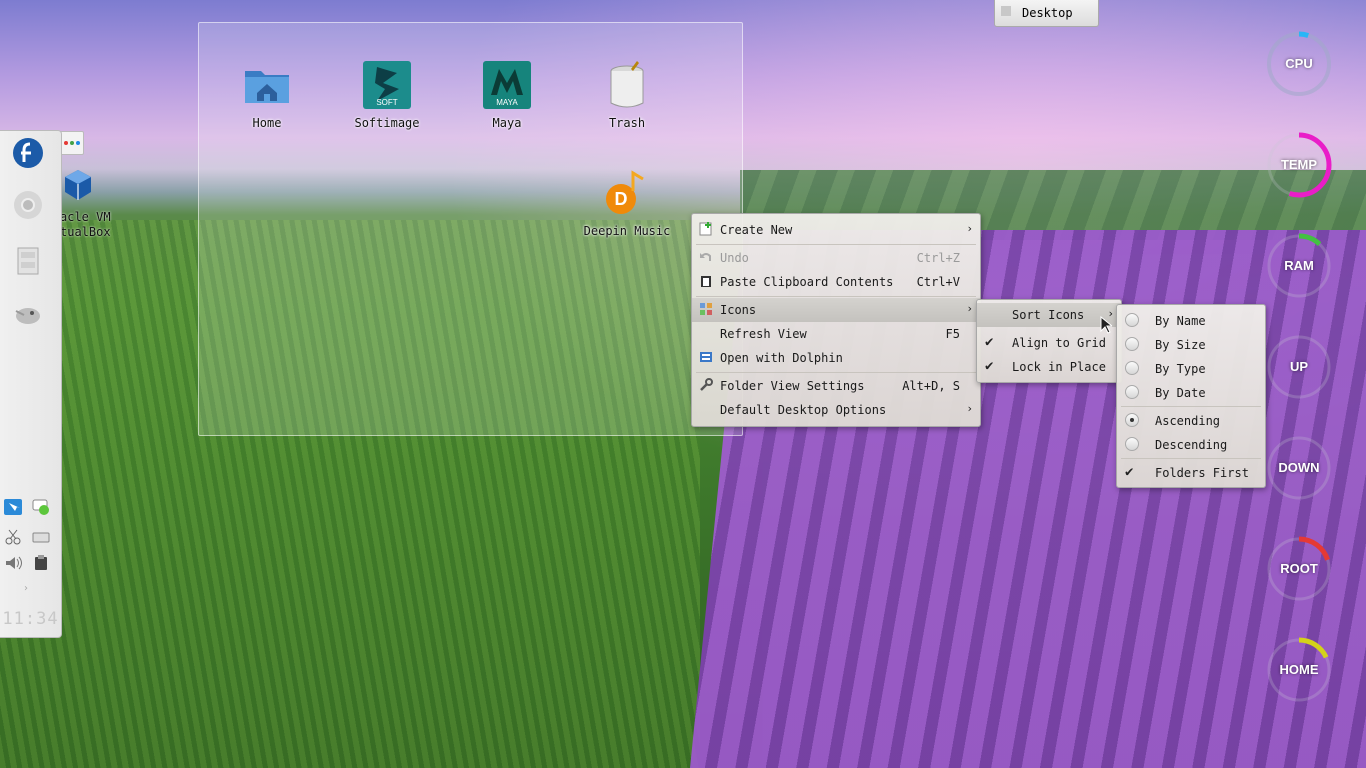 Image resolution: width=1366 pixels, height=768 pixels. I want to click on icon-label: Home, so click(267, 123).